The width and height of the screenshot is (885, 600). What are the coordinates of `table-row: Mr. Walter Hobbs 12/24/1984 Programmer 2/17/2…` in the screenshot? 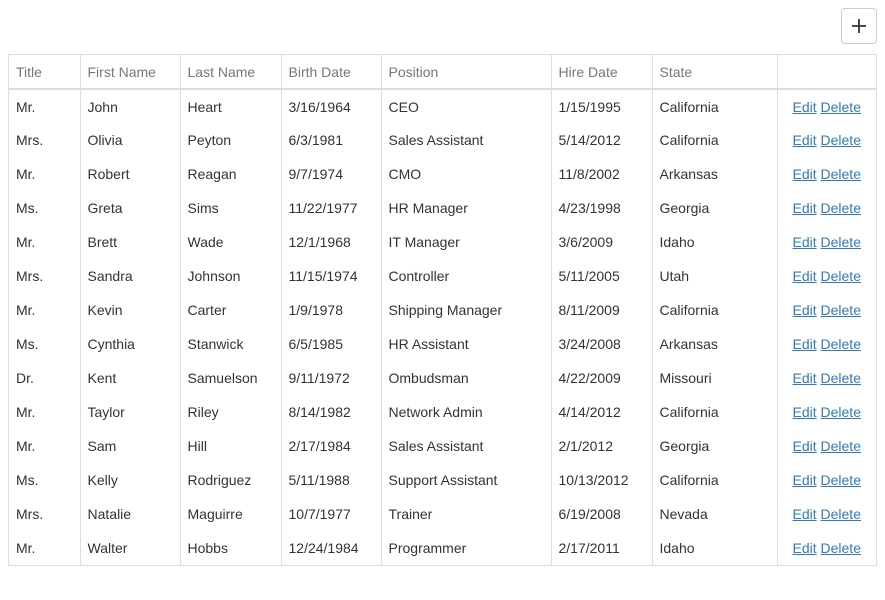 It's located at (442, 548).